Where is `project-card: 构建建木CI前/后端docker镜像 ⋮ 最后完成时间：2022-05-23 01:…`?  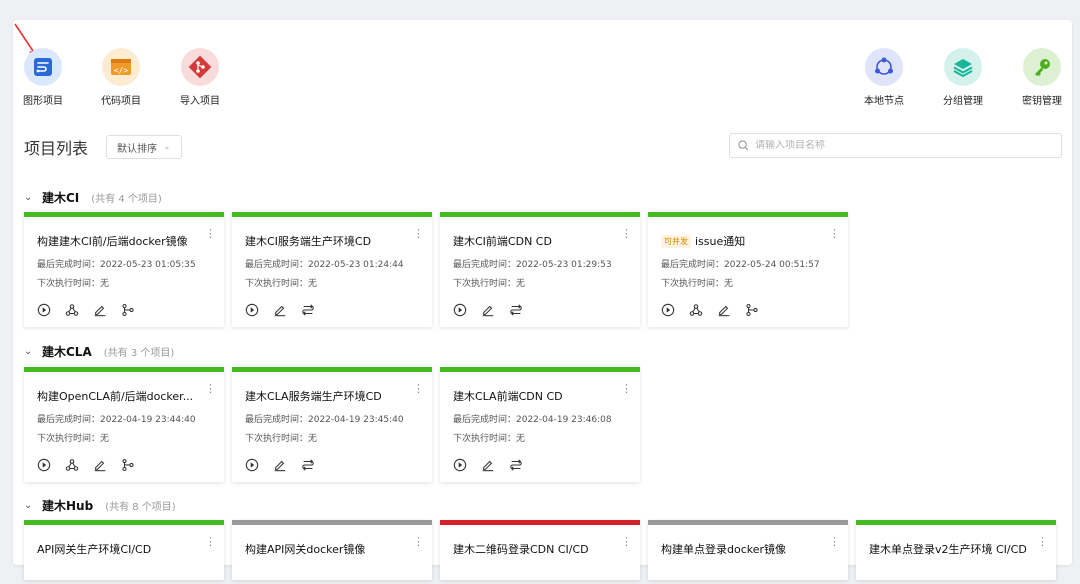
project-card: 构建建木CI前/后端docker镜像 ⋮ 最后完成时间：2022-05-23 01:… is located at coordinates (124, 269).